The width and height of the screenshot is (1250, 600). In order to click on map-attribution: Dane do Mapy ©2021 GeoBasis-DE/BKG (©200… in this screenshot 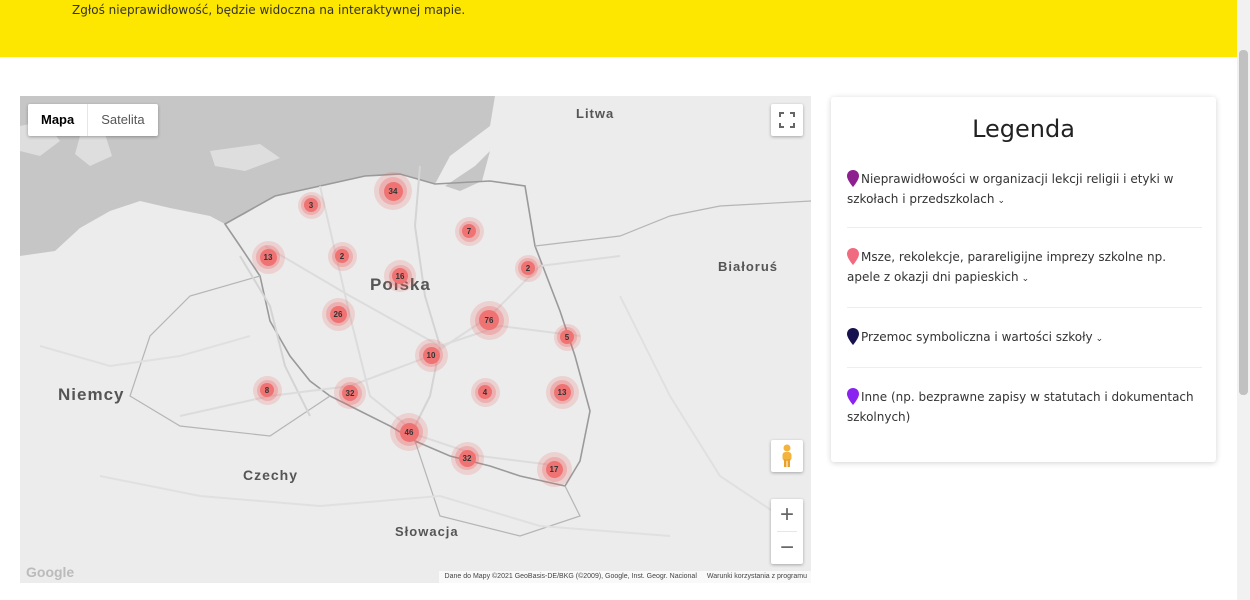, I will do `click(624, 577)`.